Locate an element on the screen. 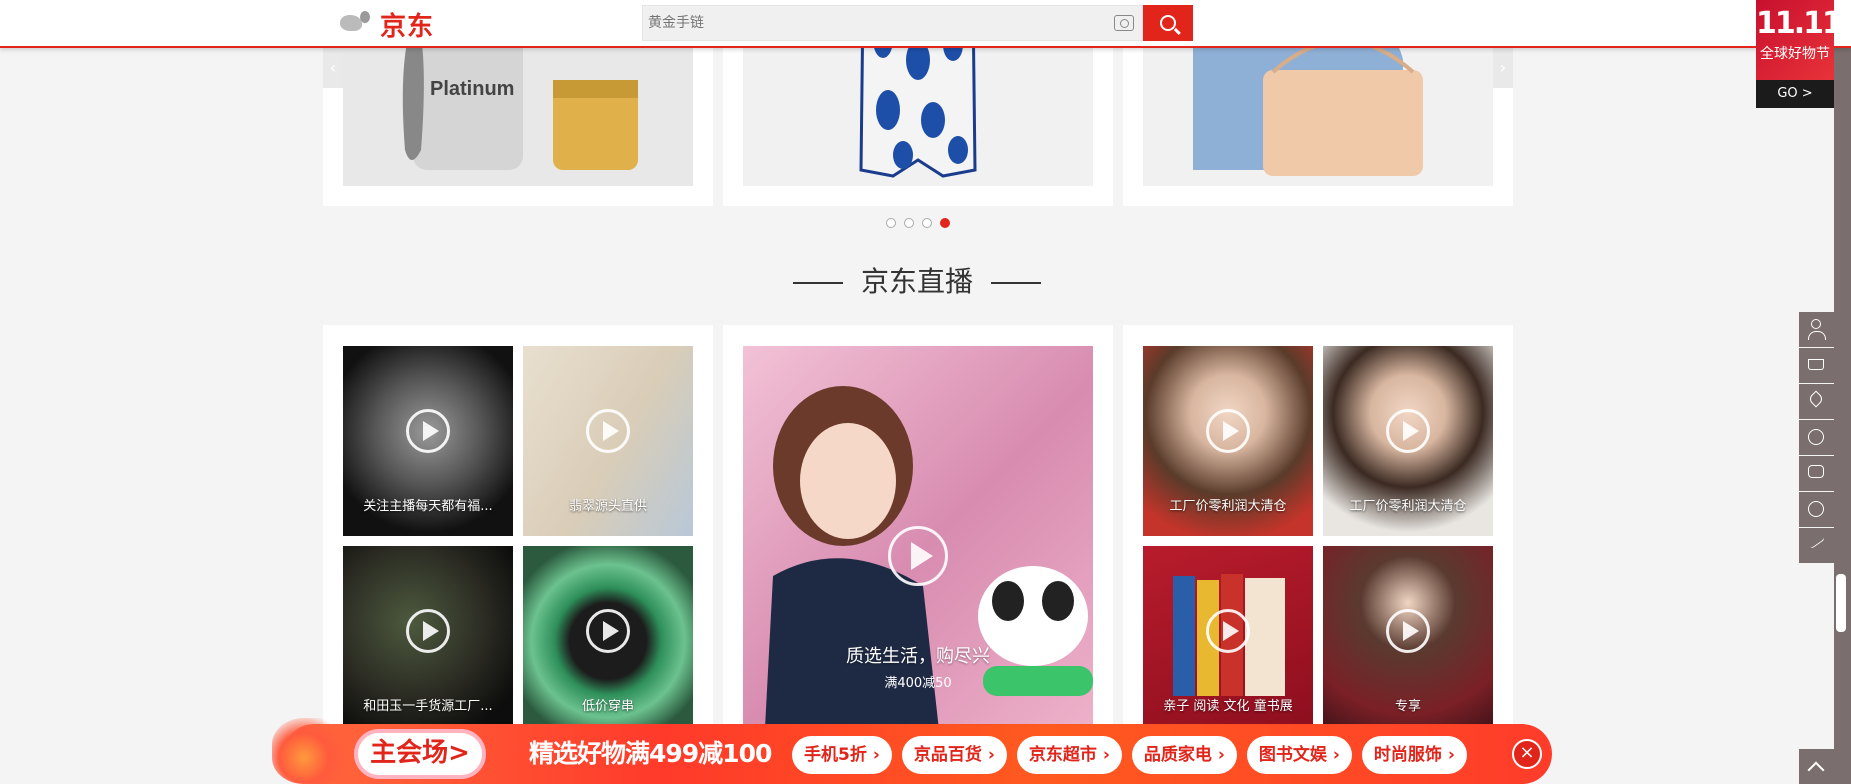  carousel-next-button: › is located at coordinates (1503, 68).